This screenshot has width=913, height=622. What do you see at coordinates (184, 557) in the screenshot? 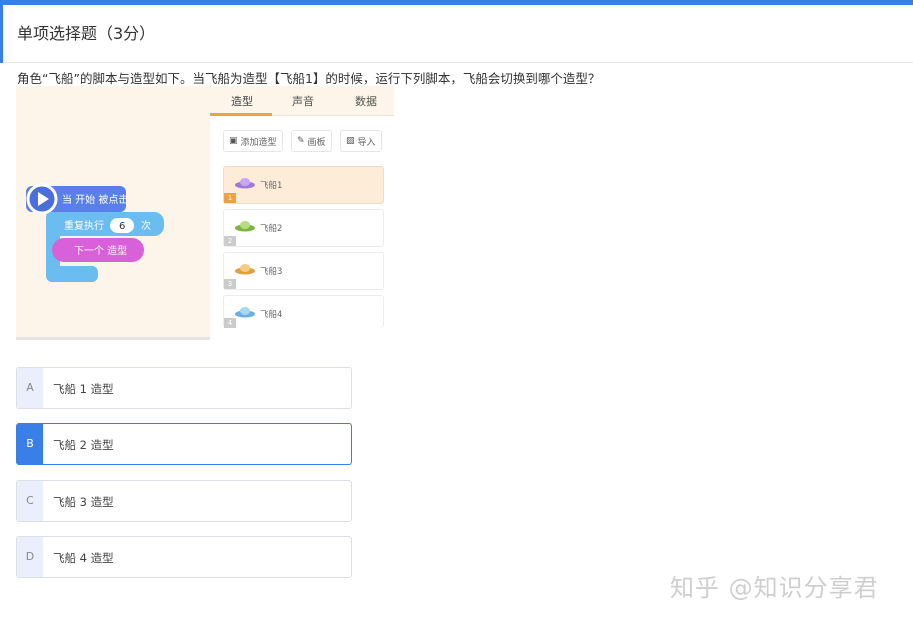
I see `option-d: D 飞船 4 造型` at bounding box center [184, 557].